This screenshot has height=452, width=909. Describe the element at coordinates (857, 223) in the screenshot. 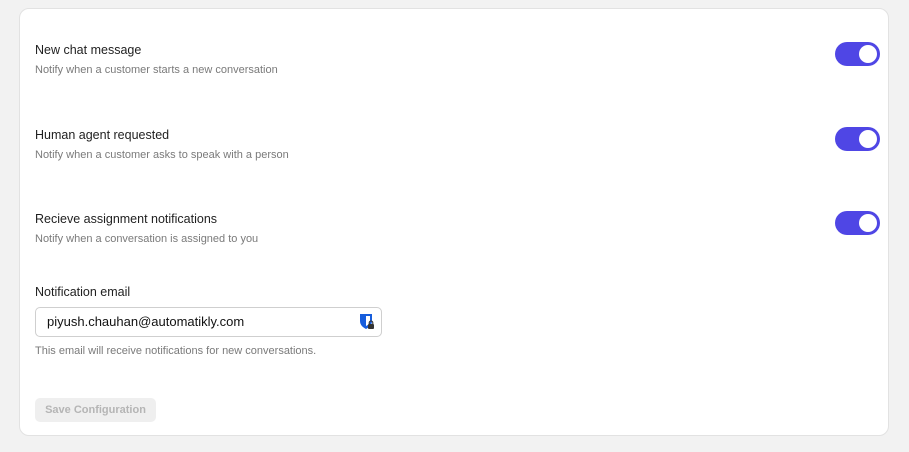

I see `assignment-toggle` at that location.